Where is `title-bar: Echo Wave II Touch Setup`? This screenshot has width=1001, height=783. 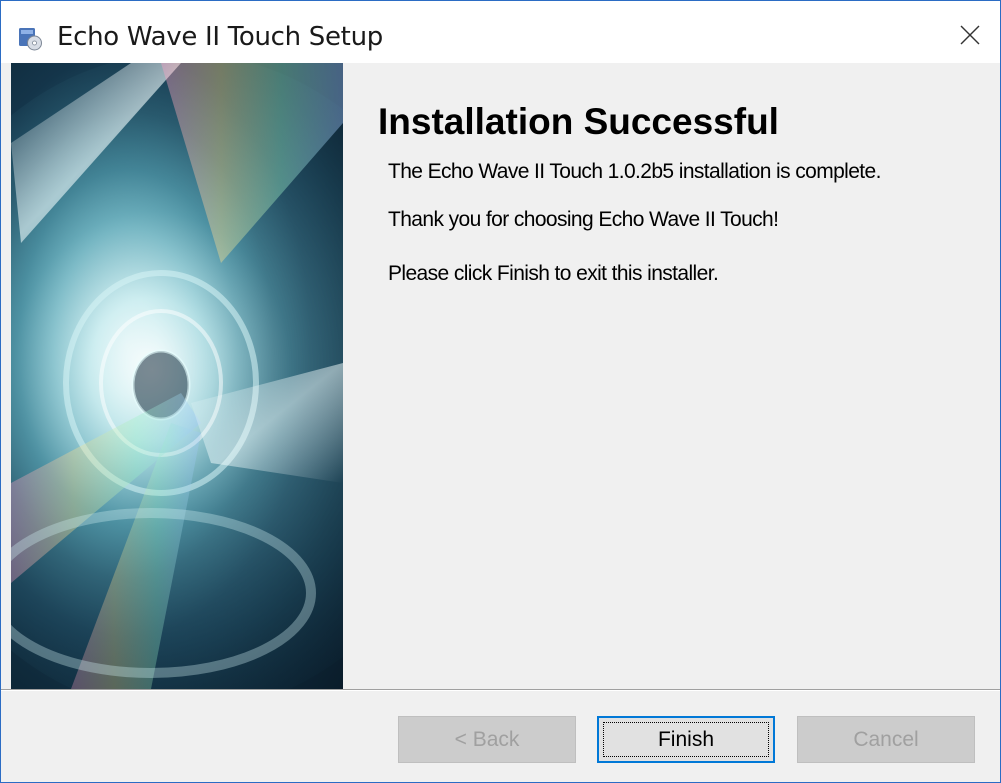 title-bar: Echo Wave II Touch Setup is located at coordinates (500, 32).